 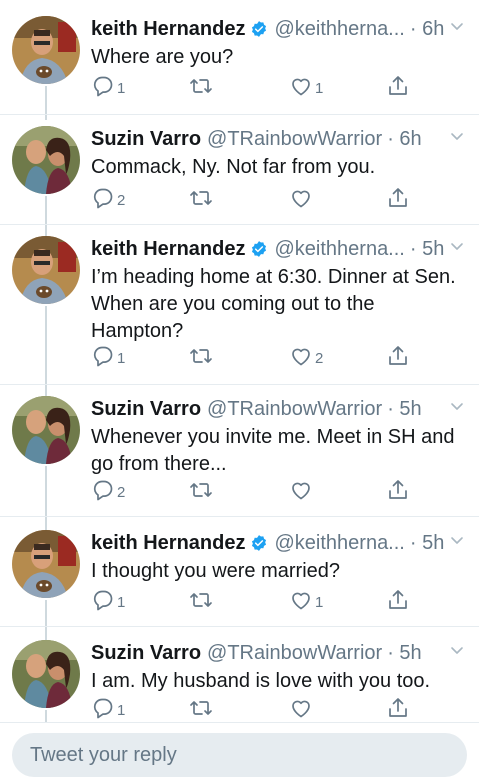 What do you see at coordinates (261, 681) in the screenshot?
I see `tweet-text: I am. My husband is love with you too.` at bounding box center [261, 681].